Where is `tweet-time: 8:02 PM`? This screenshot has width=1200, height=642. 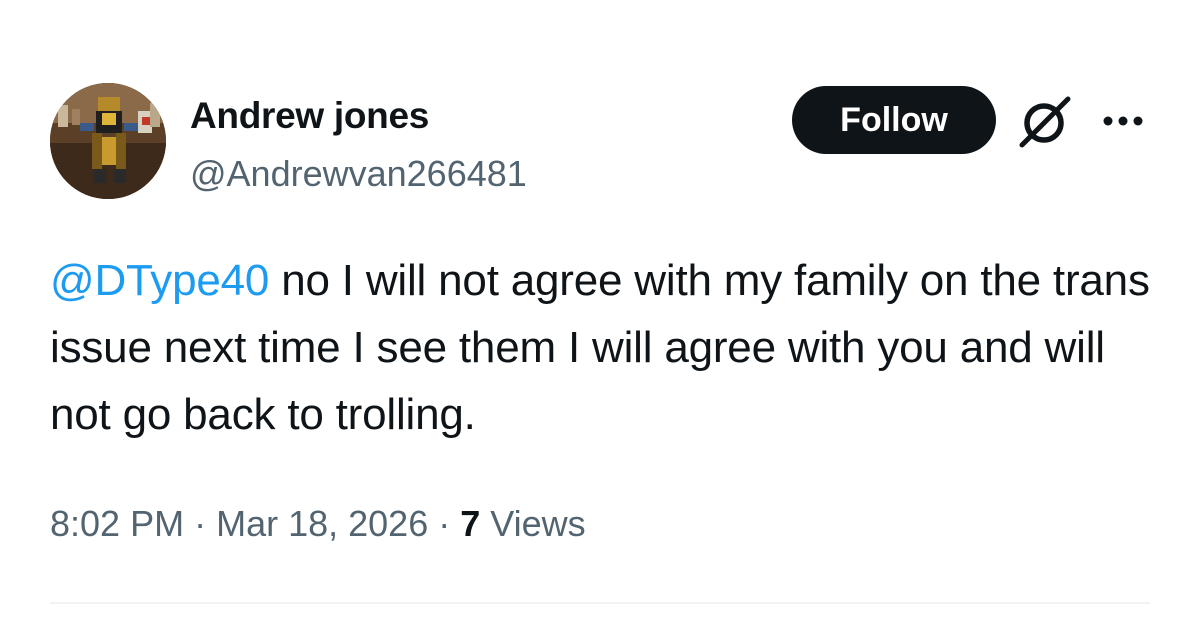 tweet-time: 8:02 PM is located at coordinates (117, 523).